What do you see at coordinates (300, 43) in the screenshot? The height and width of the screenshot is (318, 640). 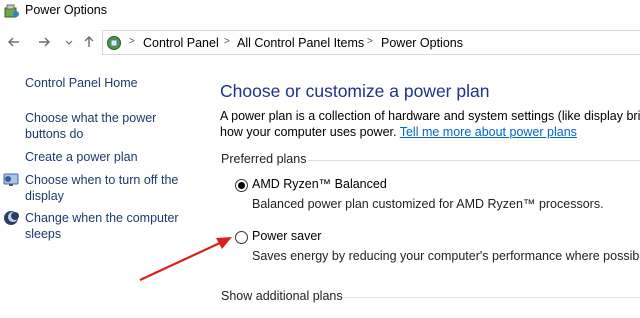 I see `breadcrumb-all-control-panel-items: All Control Panel Items` at bounding box center [300, 43].